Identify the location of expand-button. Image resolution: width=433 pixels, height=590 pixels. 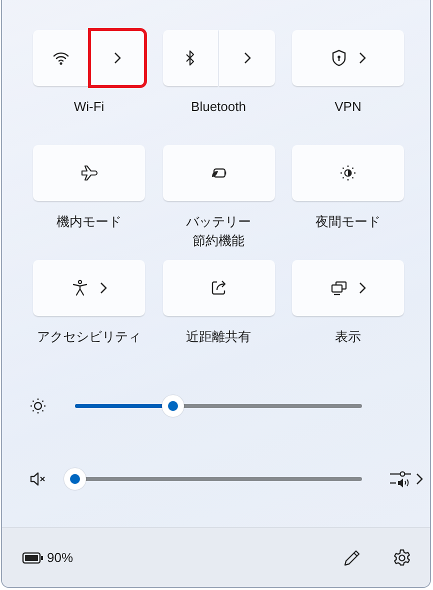
(117, 58).